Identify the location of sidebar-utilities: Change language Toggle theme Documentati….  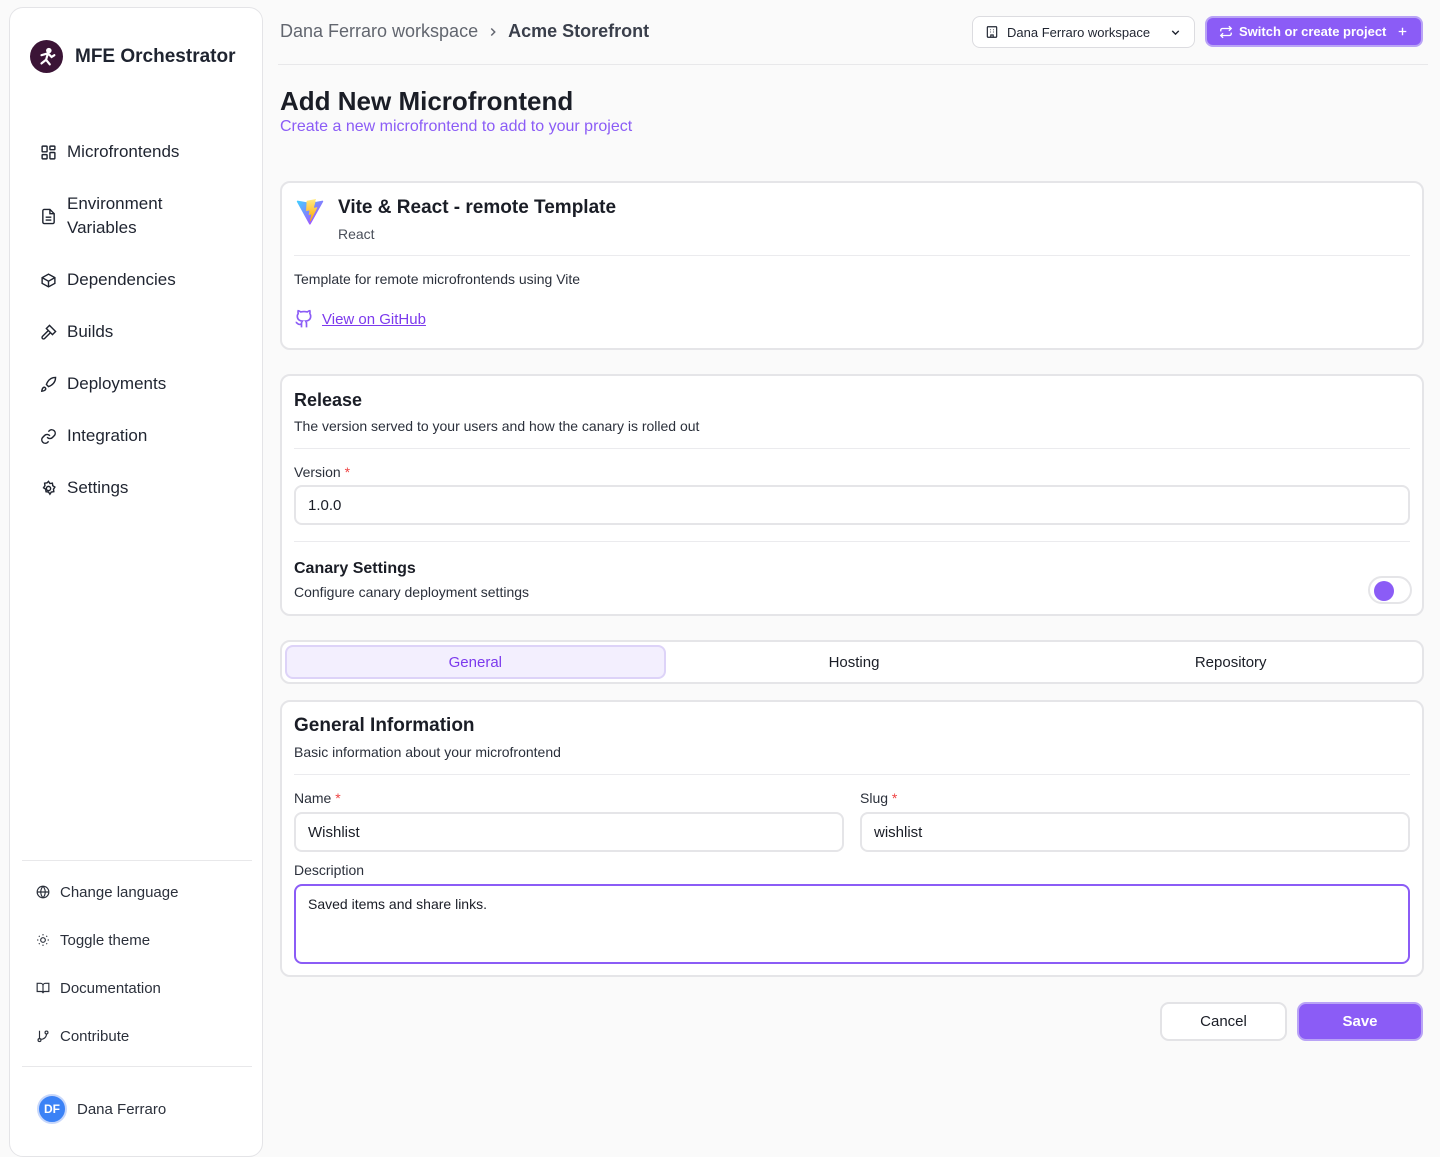
(142, 964).